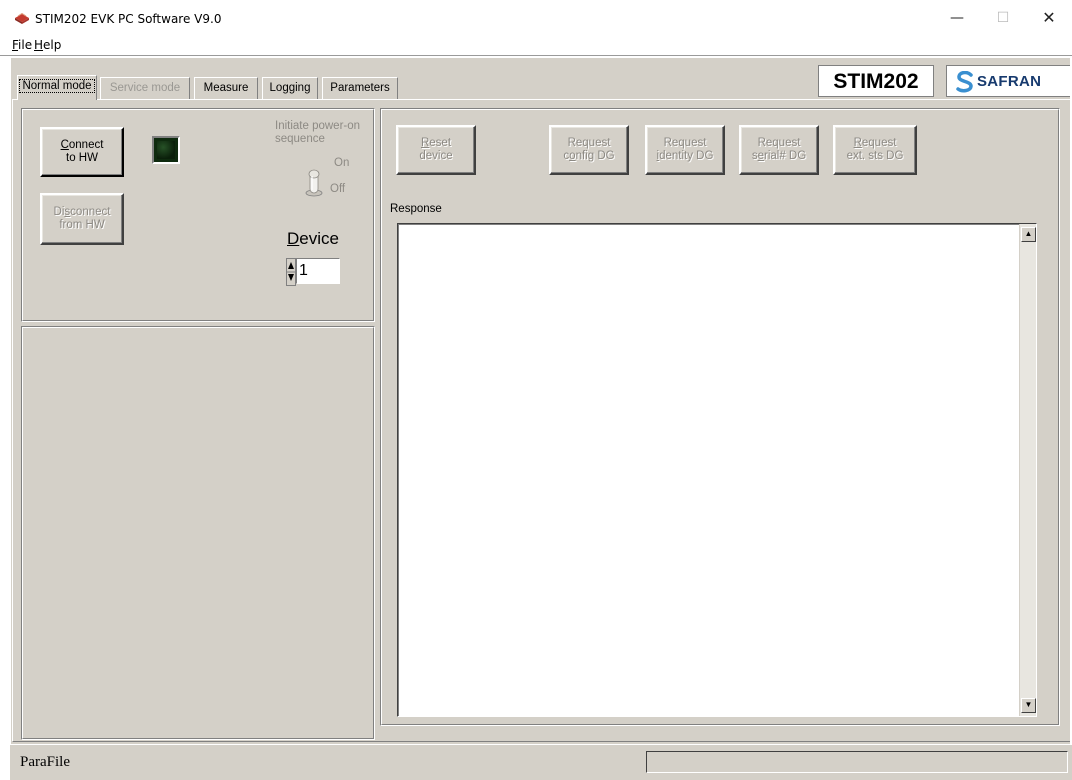  What do you see at coordinates (779, 143) in the screenshot?
I see `serial-line1: Request` at bounding box center [779, 143].